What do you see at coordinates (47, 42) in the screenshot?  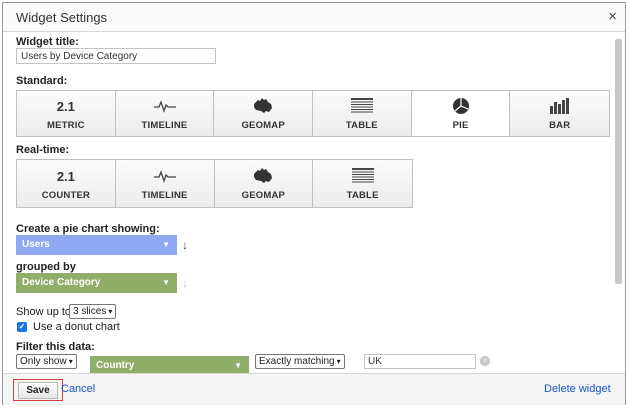 I see `widget-title-label: Widget title:` at bounding box center [47, 42].